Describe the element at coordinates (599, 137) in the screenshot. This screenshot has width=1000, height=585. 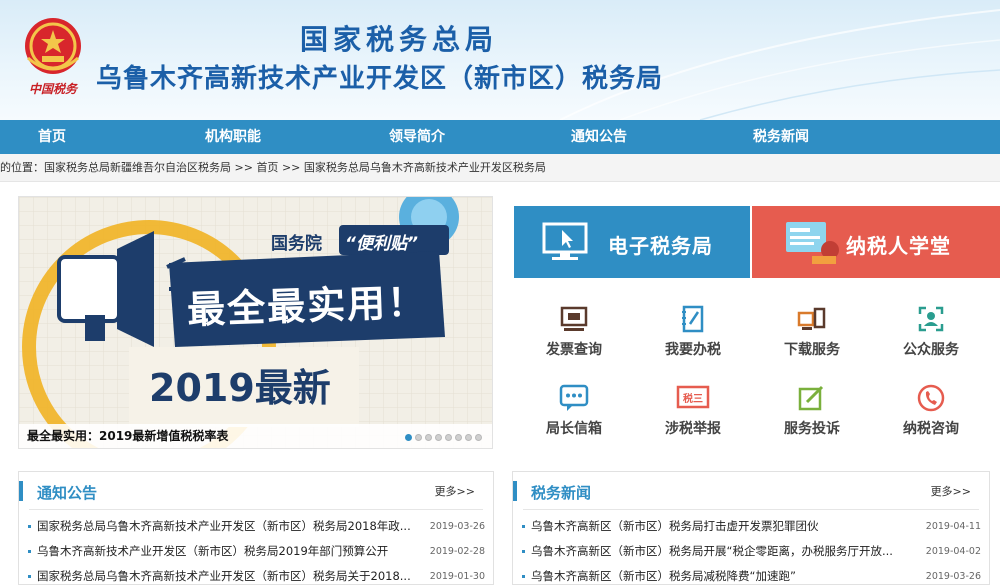
I see `nav-item-notices: 通知公告` at that location.